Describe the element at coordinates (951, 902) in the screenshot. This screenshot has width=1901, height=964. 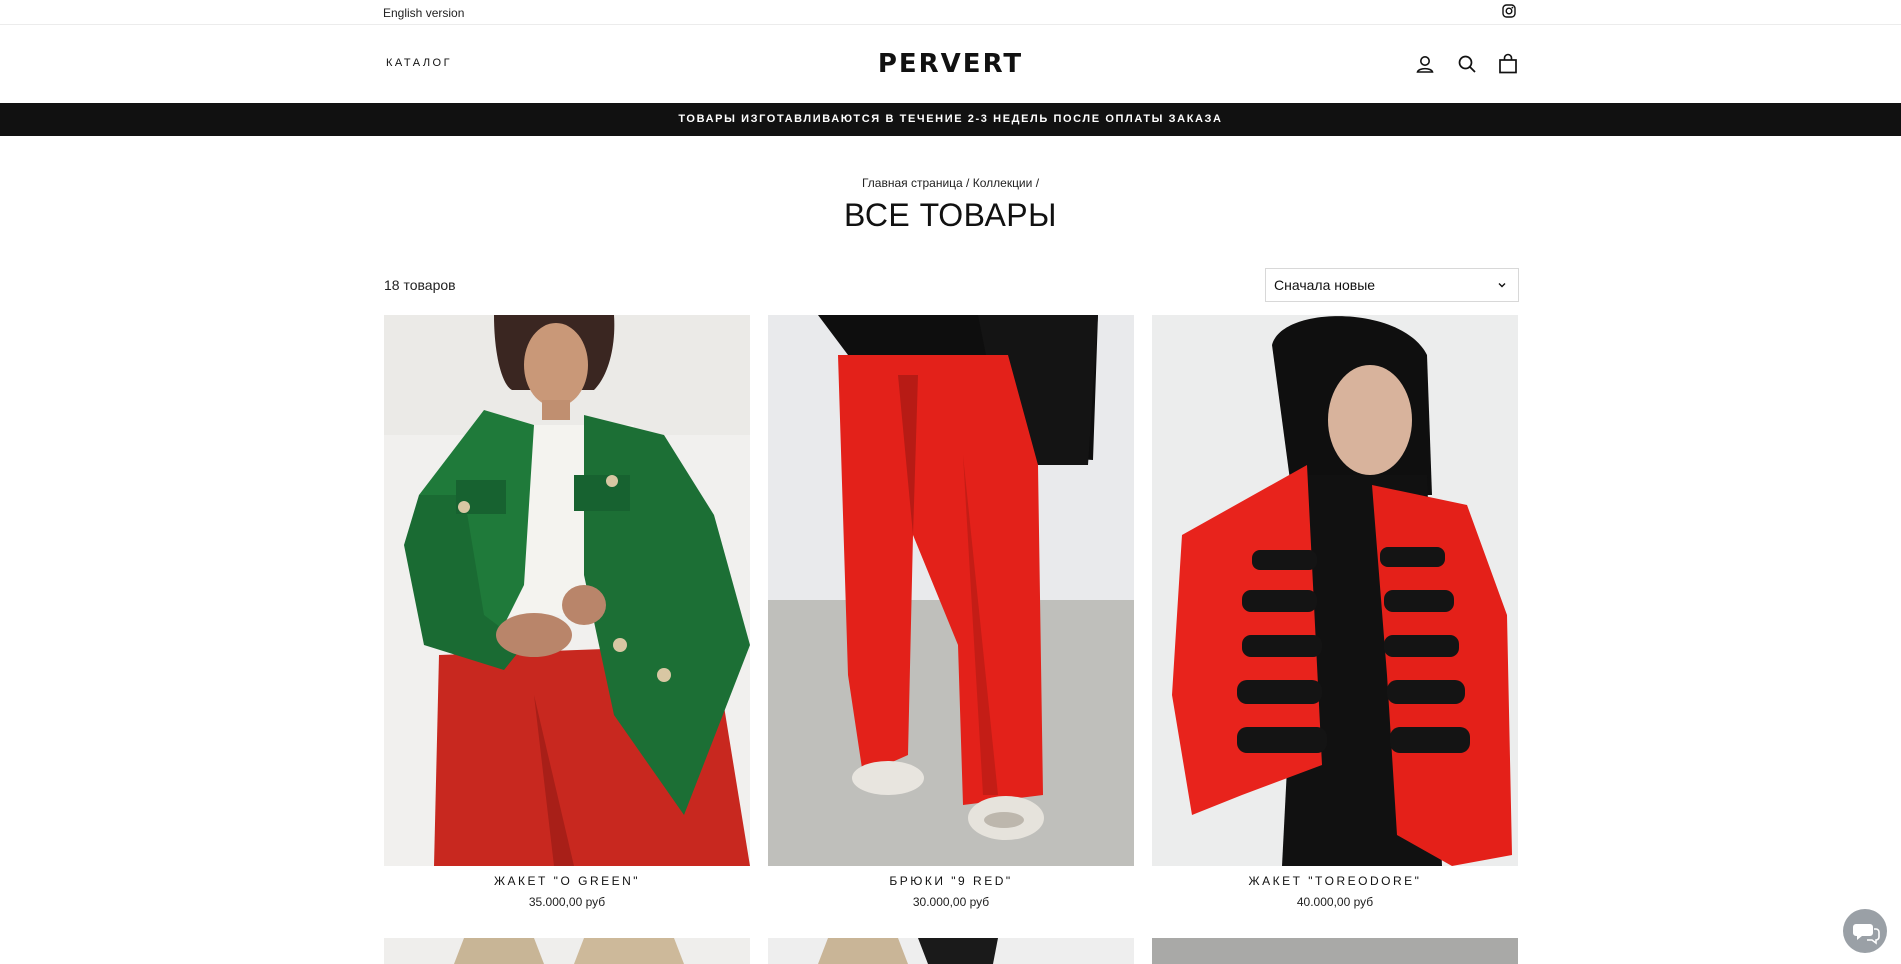
I see `product-price: 30.000,00 руб` at that location.